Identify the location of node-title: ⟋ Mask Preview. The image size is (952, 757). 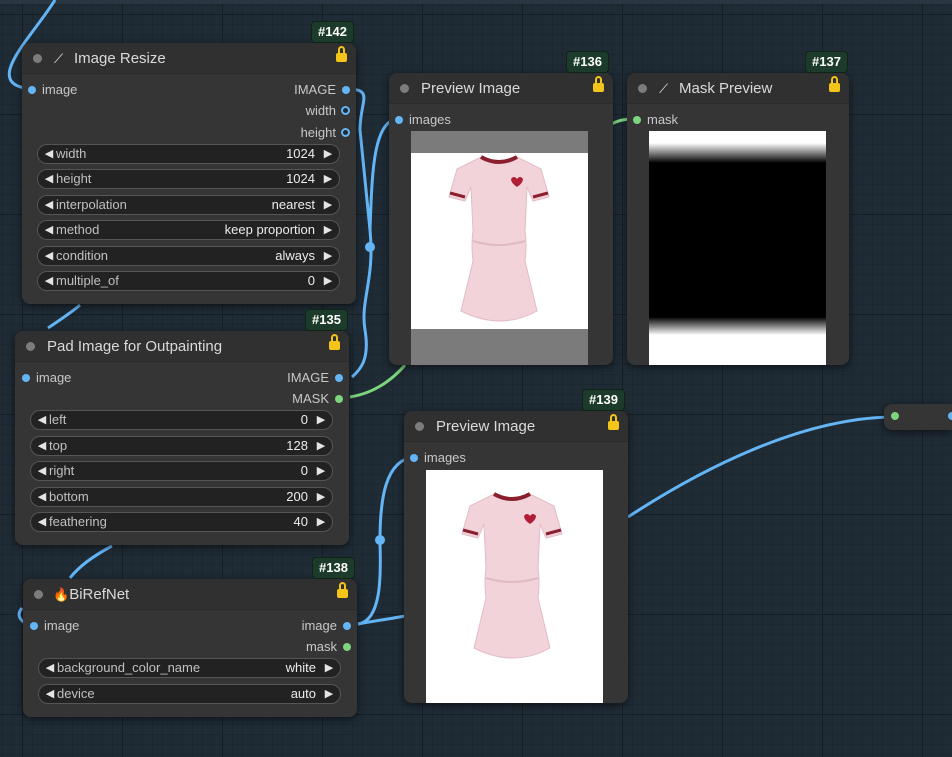
(716, 88).